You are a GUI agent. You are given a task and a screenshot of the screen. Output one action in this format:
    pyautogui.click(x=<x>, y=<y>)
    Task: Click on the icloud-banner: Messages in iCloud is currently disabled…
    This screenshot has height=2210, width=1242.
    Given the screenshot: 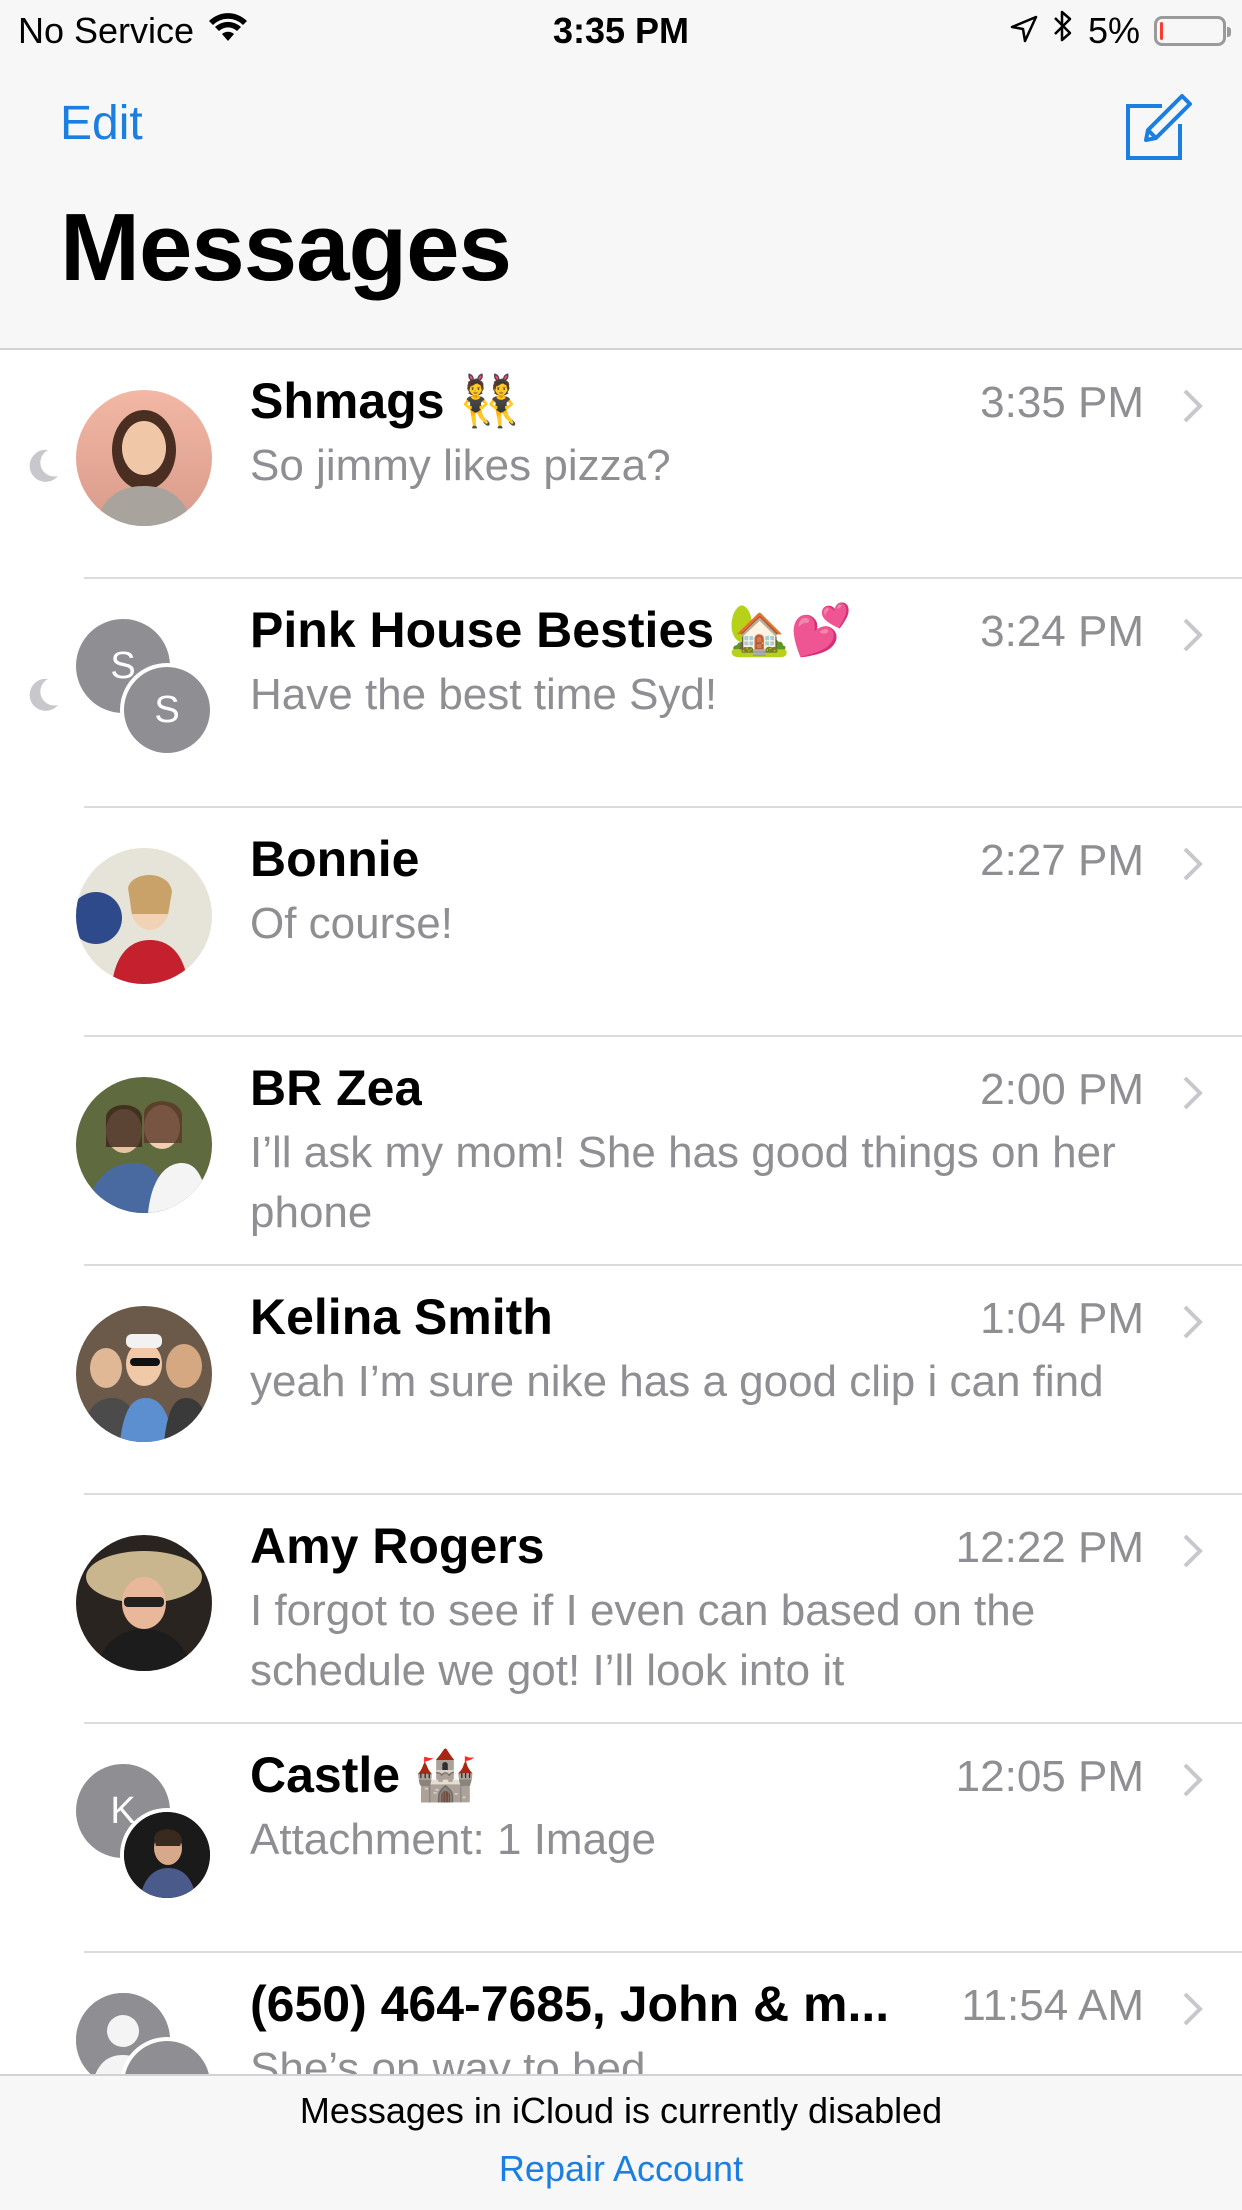 What is the action you would take?
    pyautogui.click(x=621, y=2142)
    